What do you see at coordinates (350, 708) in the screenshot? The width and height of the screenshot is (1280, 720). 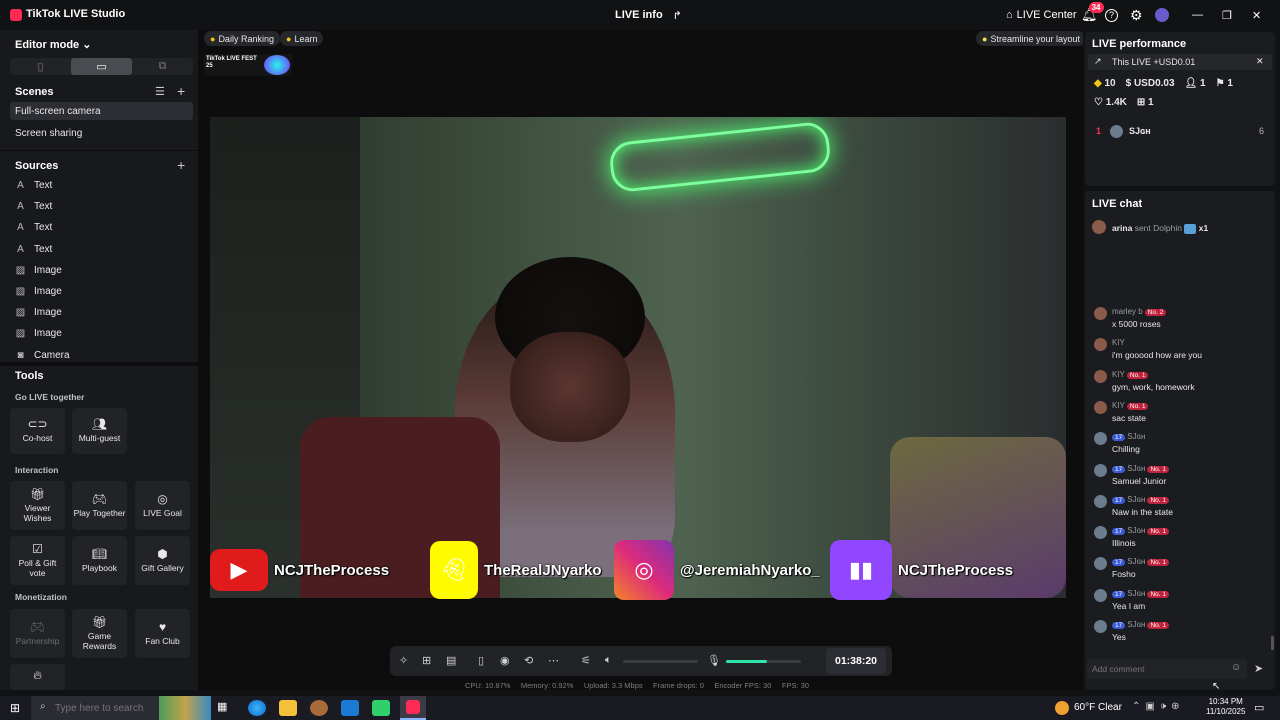 I see `app-blue-icon` at bounding box center [350, 708].